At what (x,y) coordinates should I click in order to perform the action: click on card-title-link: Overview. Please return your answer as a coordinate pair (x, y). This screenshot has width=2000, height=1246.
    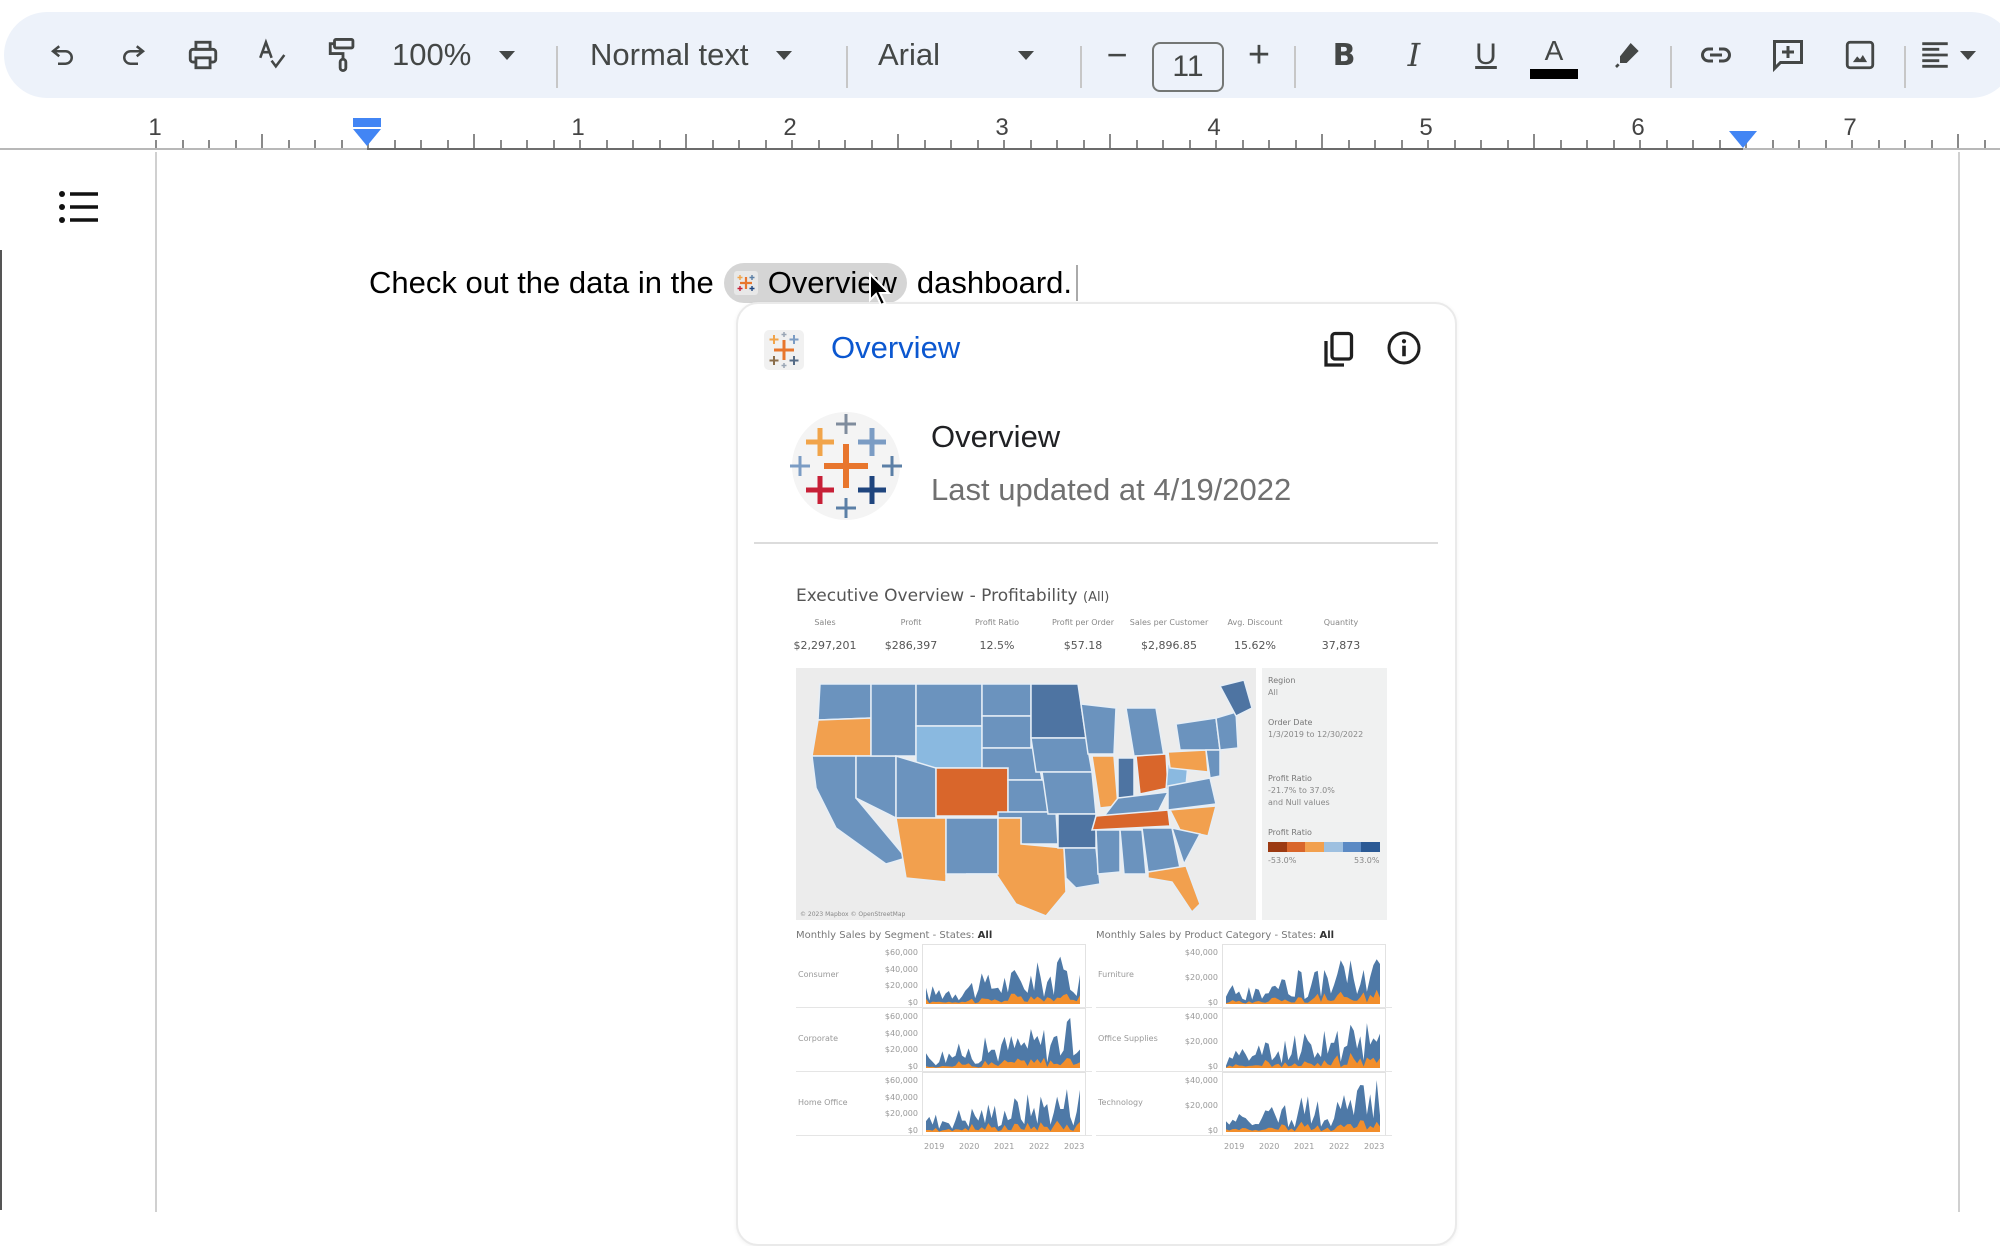
    Looking at the image, I should click on (895, 348).